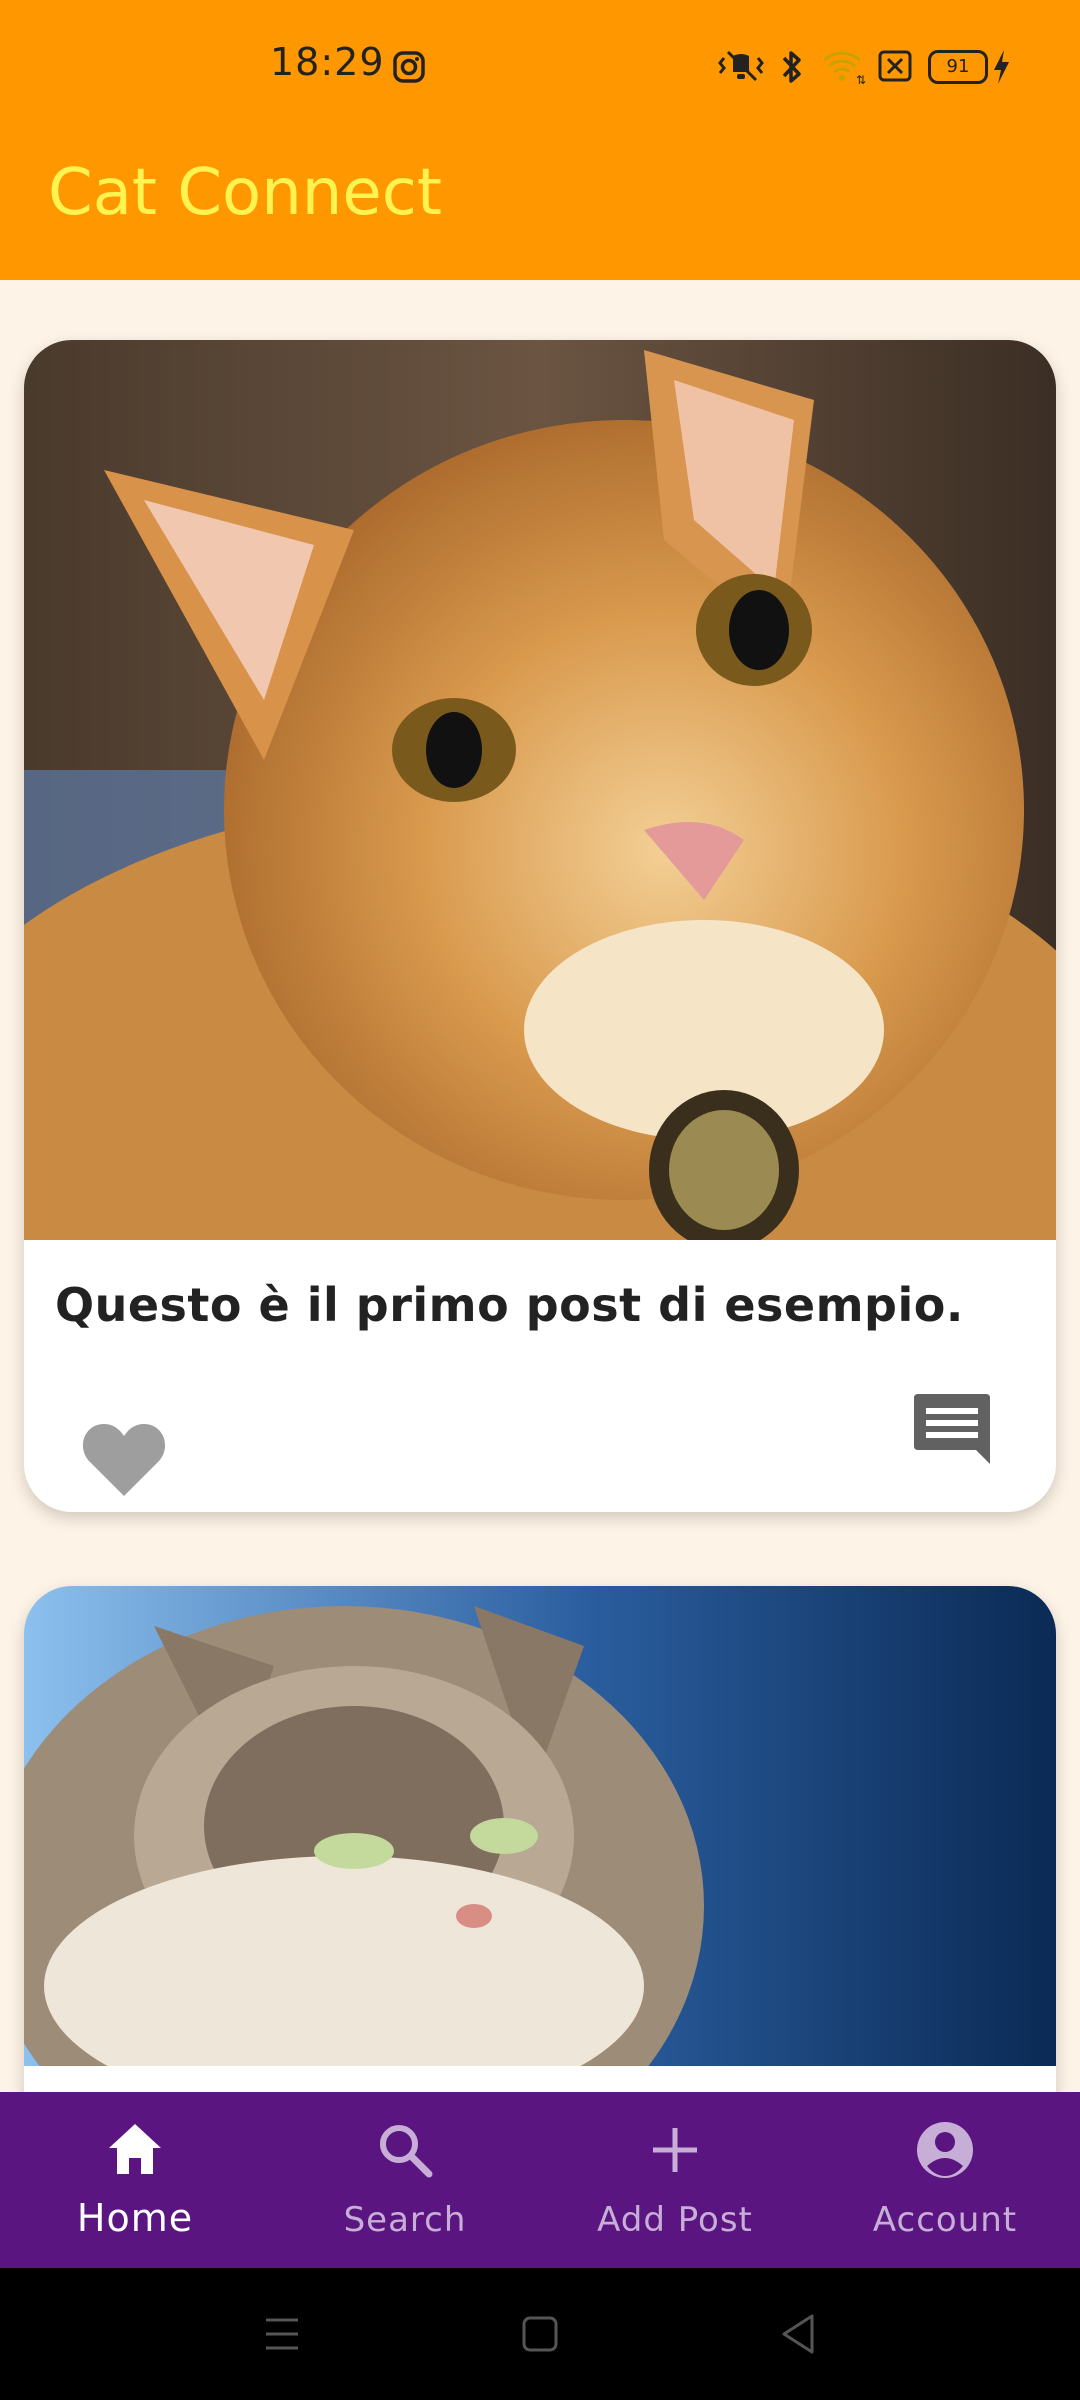 The height and width of the screenshot is (2400, 1080). Describe the element at coordinates (895, 66) in the screenshot. I see `sim-off-icon` at that location.